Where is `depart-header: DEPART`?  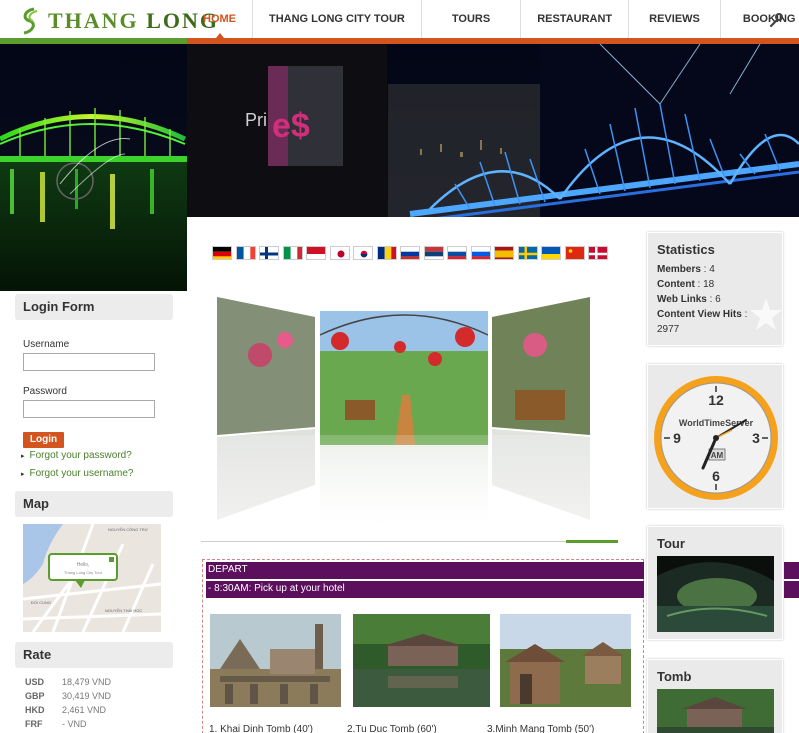
depart-header: DEPART is located at coordinates (425, 570).